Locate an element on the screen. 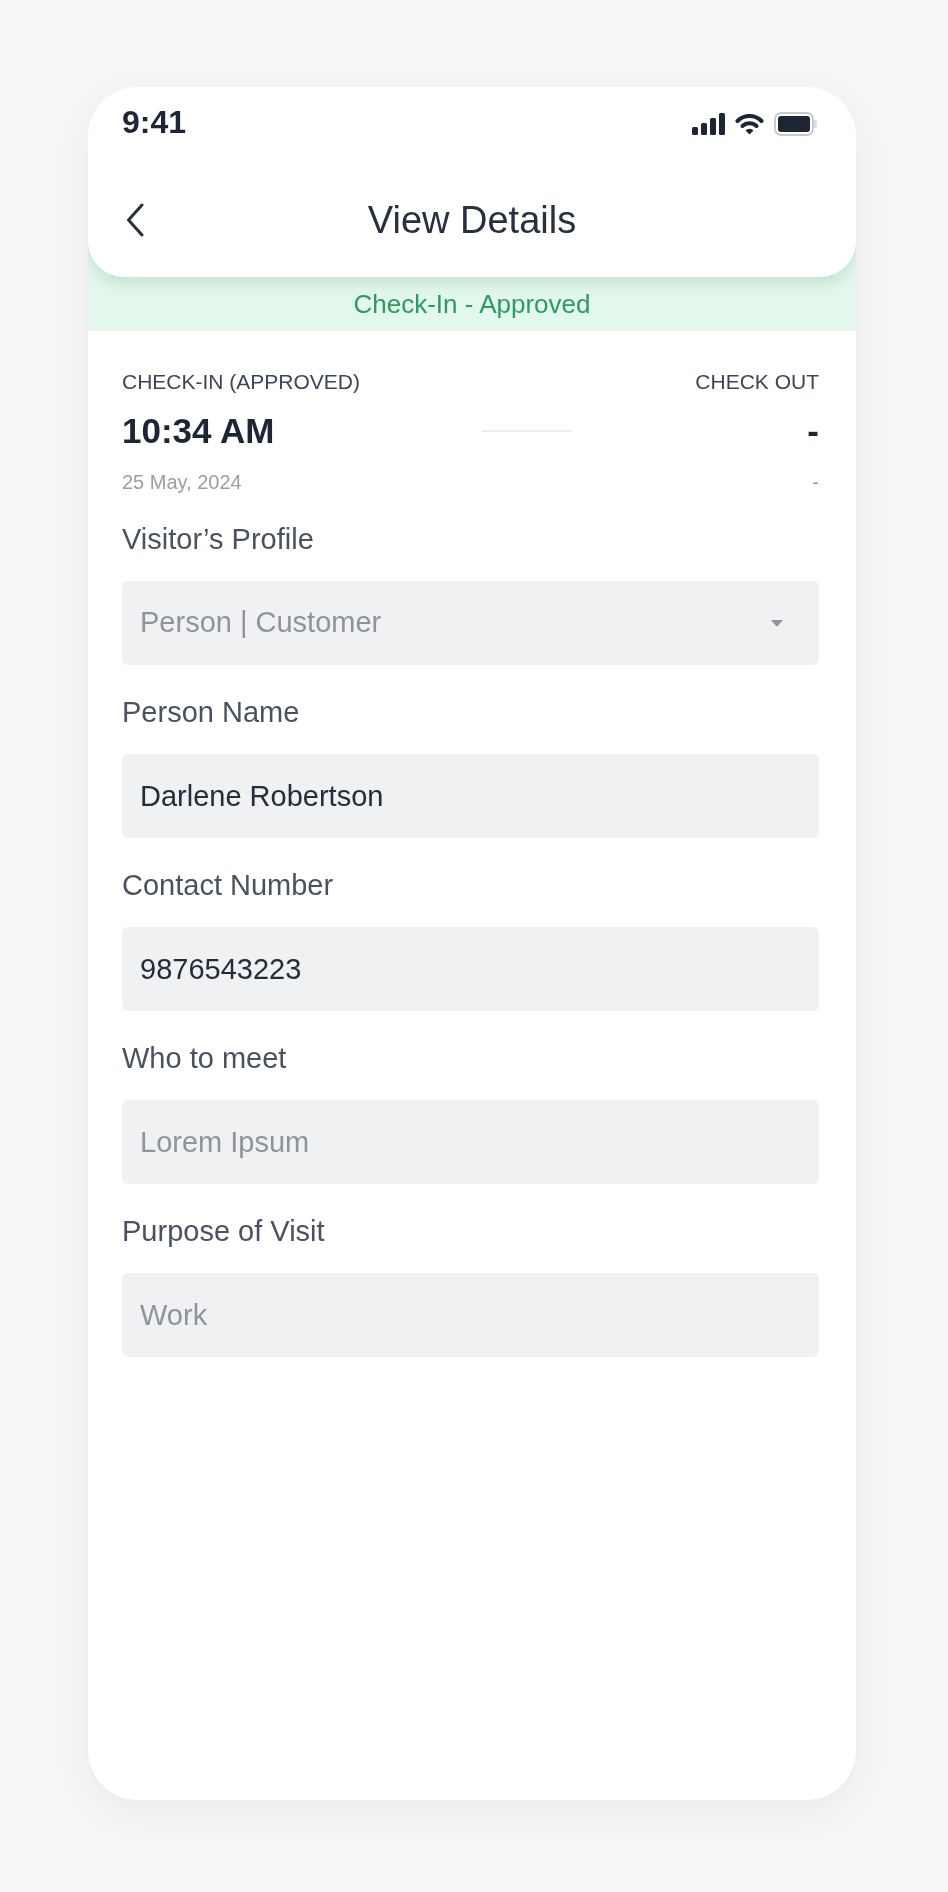 The width and height of the screenshot is (948, 1892). status-time: 9:41 is located at coordinates (154, 122).